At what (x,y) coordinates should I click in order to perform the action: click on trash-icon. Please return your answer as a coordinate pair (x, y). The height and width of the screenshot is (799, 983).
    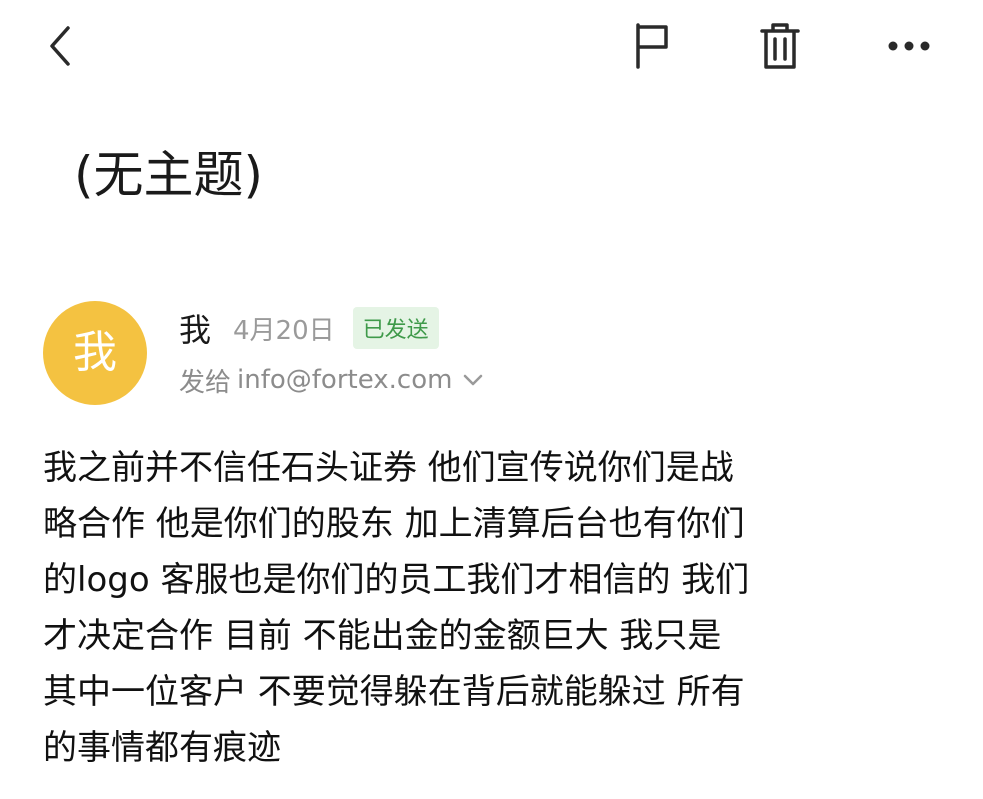
    Looking at the image, I should click on (780, 46).